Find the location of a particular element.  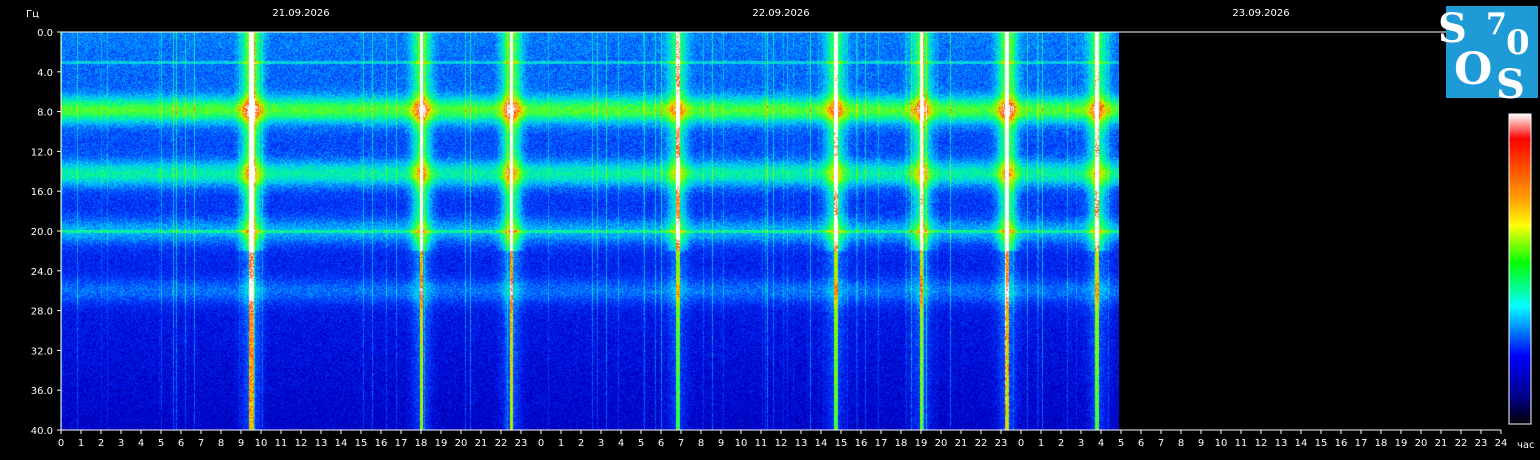

date-label: 22.09.2026 is located at coordinates (780, 13).